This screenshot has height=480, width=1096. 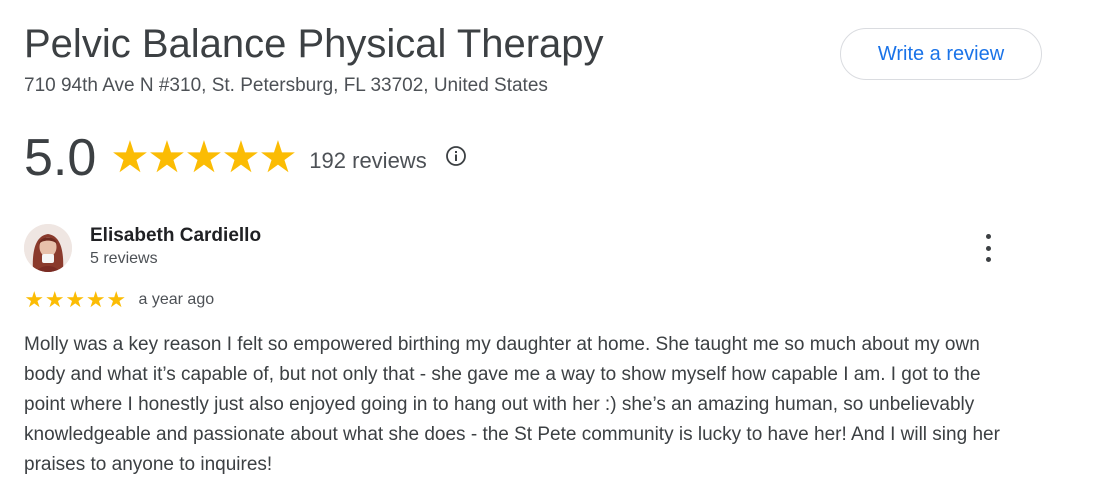 I want to click on review-stars: ★ ★ ★ ★ ★, so click(x=75, y=300).